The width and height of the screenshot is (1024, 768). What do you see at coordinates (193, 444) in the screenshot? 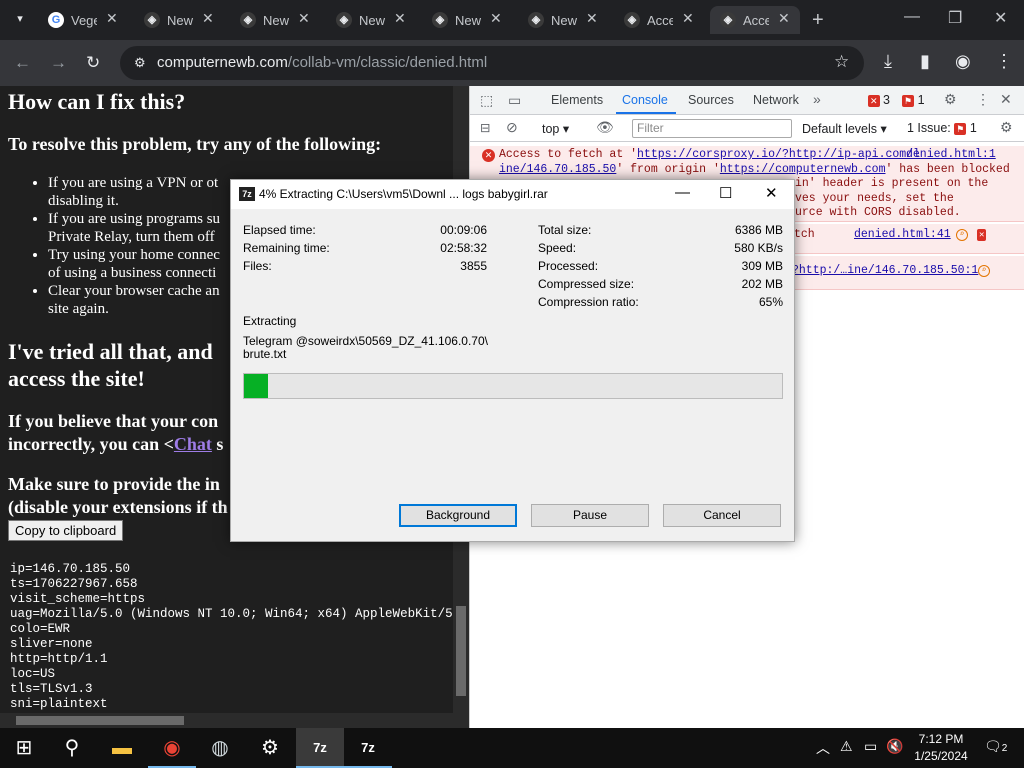
I see `chat-link: Chat` at bounding box center [193, 444].